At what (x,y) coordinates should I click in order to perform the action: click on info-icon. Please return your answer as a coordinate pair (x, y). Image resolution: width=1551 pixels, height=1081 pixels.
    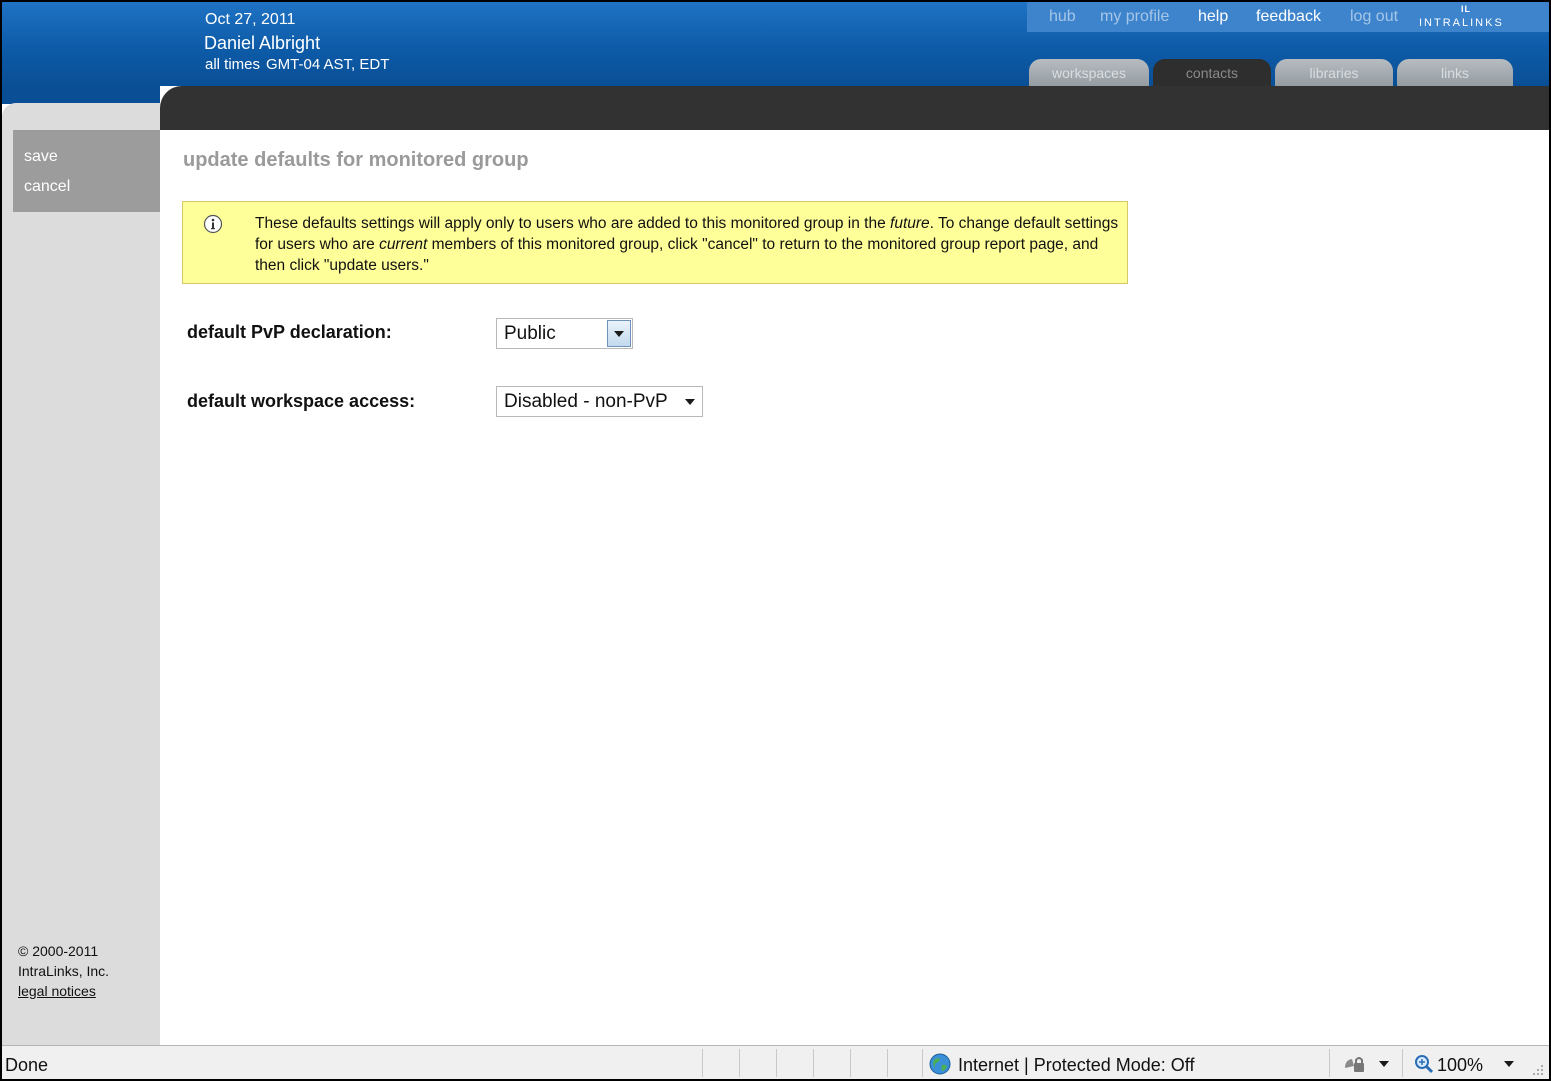
    Looking at the image, I should click on (213, 224).